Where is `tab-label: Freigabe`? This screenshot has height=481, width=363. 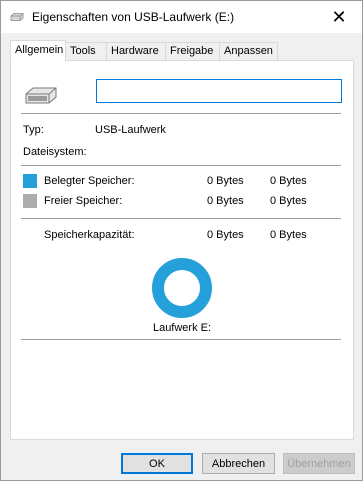
tab-label: Freigabe is located at coordinates (192, 51).